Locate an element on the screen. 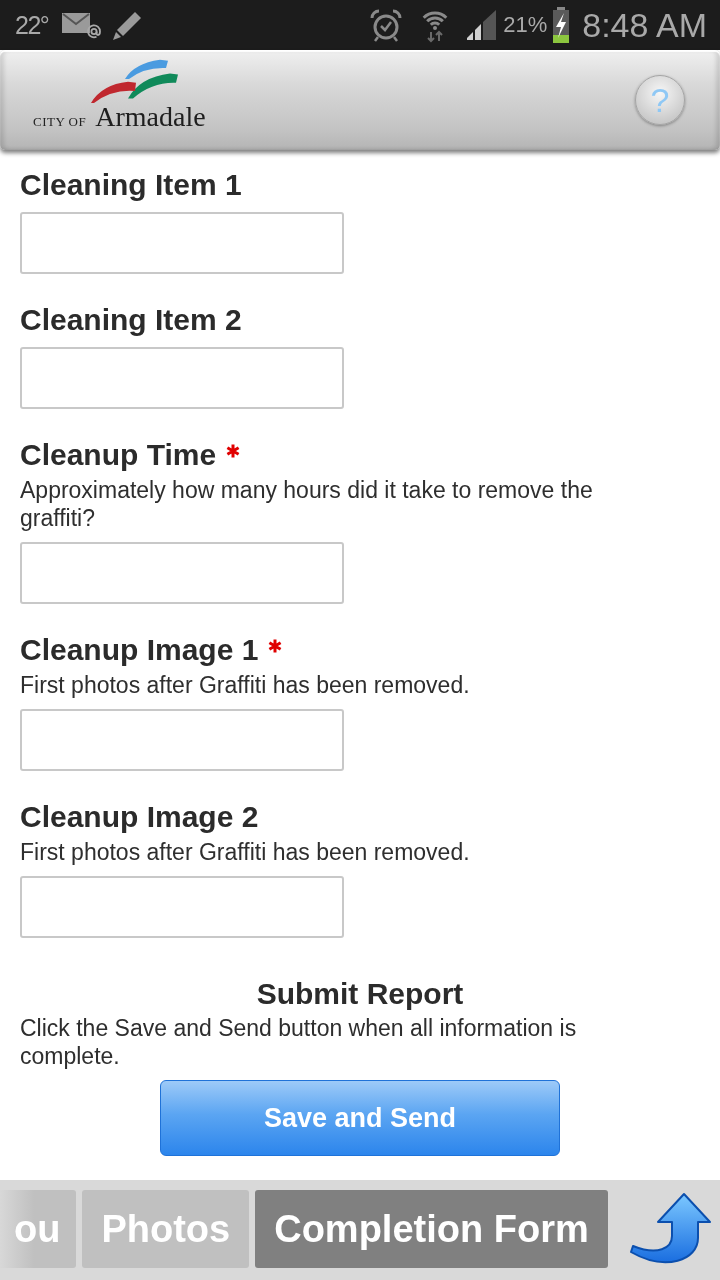  tab: Completion Form is located at coordinates (431, 1229).